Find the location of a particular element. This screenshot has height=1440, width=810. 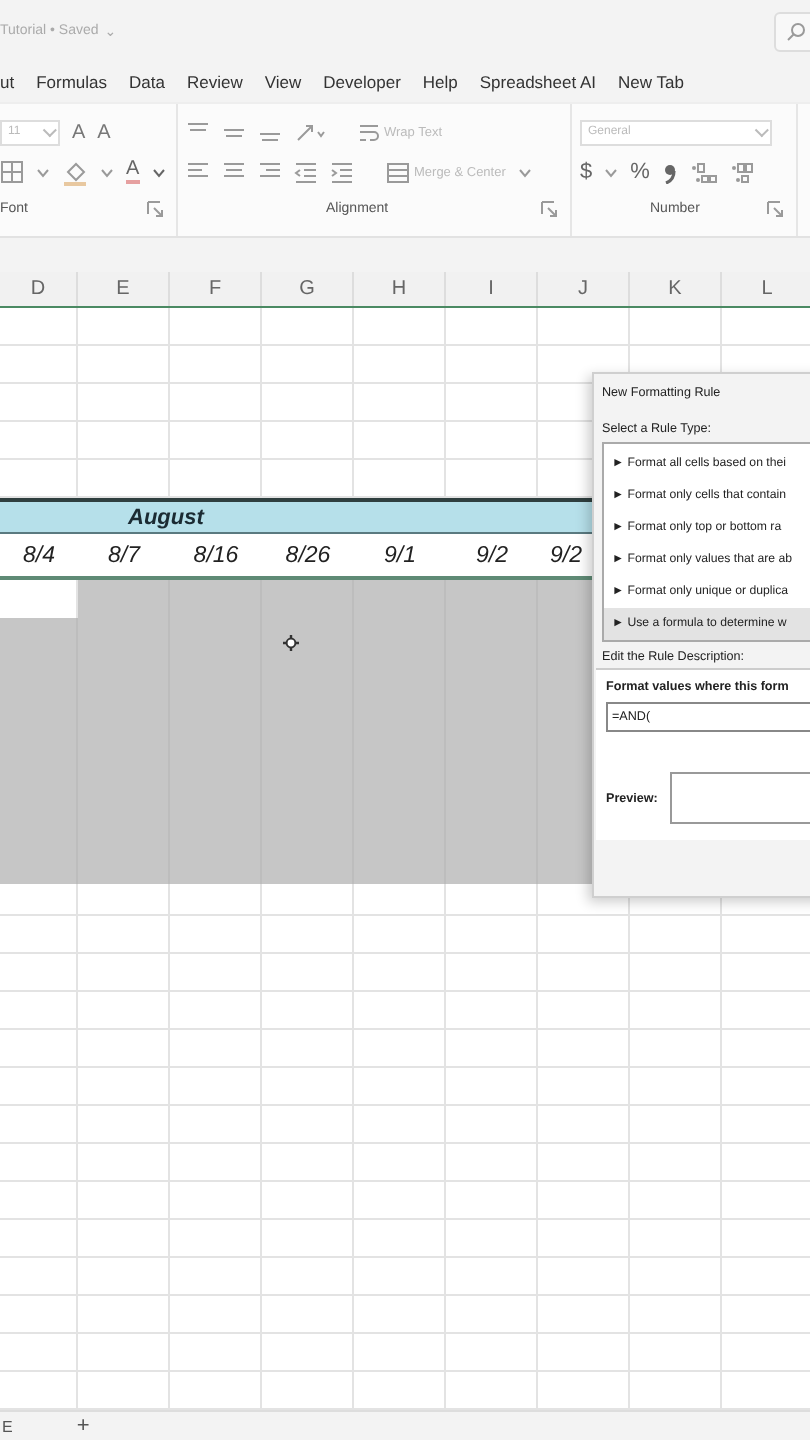

menu-tab: ut is located at coordinates (7, 82).